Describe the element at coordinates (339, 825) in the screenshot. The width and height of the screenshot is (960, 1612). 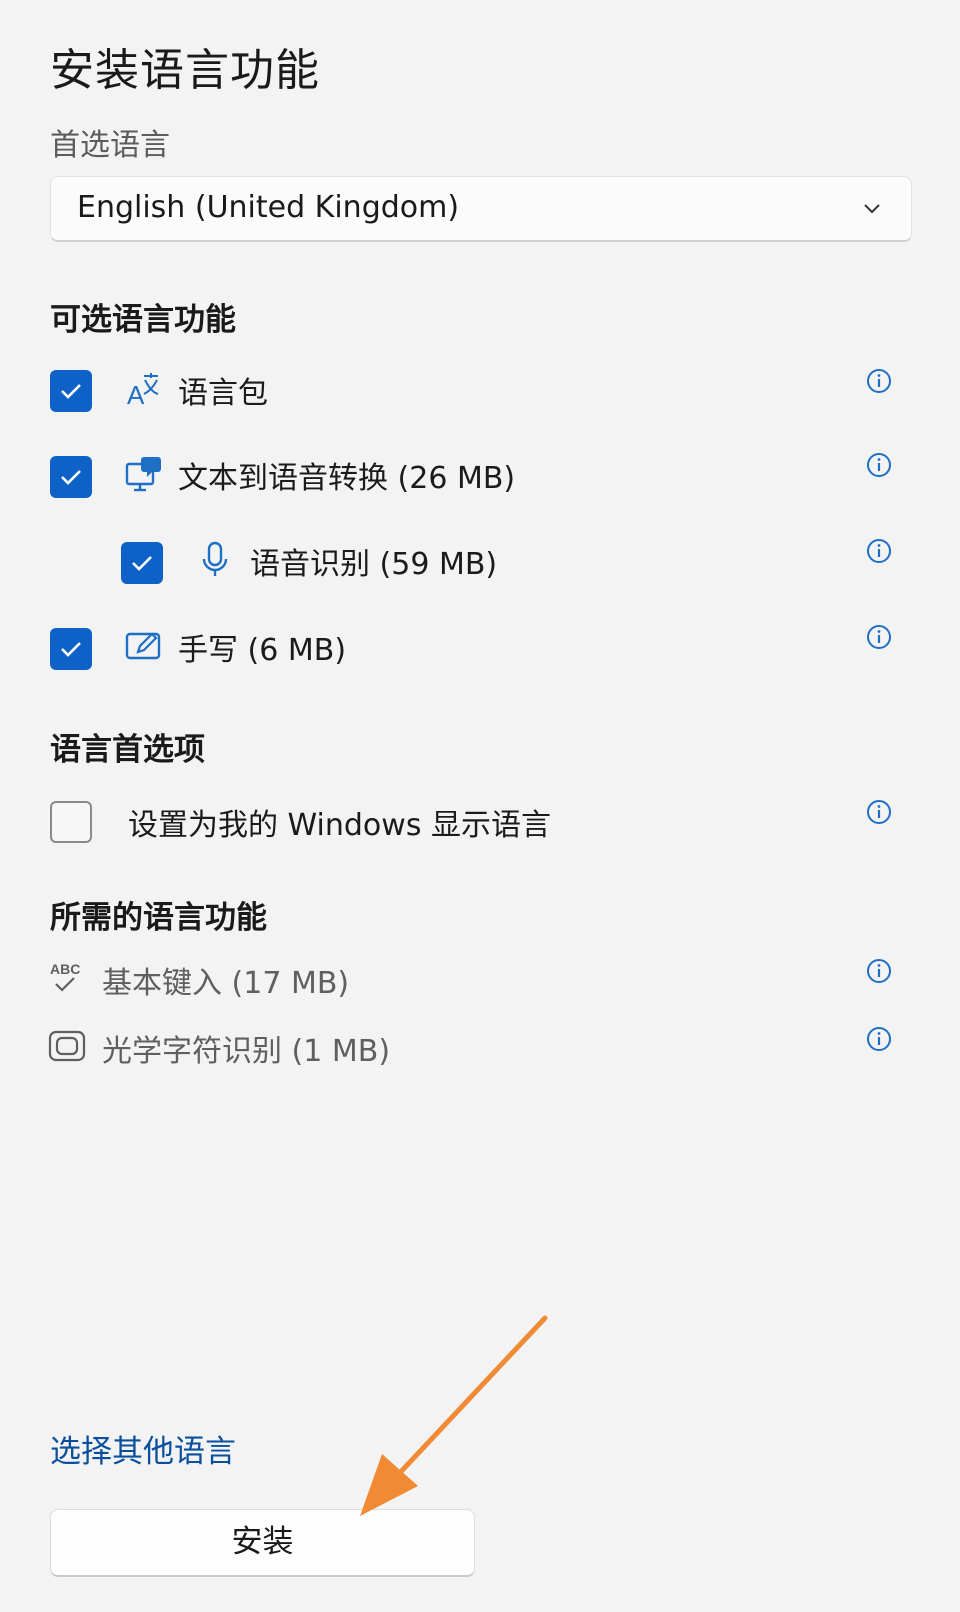
I see `display-language-label: 设置为我的 Windows 显示语言` at that location.